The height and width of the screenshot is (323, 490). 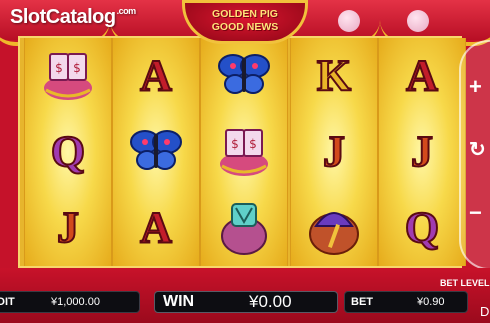 I want to click on side-control-panel: + ↻ −, so click(x=474, y=155).